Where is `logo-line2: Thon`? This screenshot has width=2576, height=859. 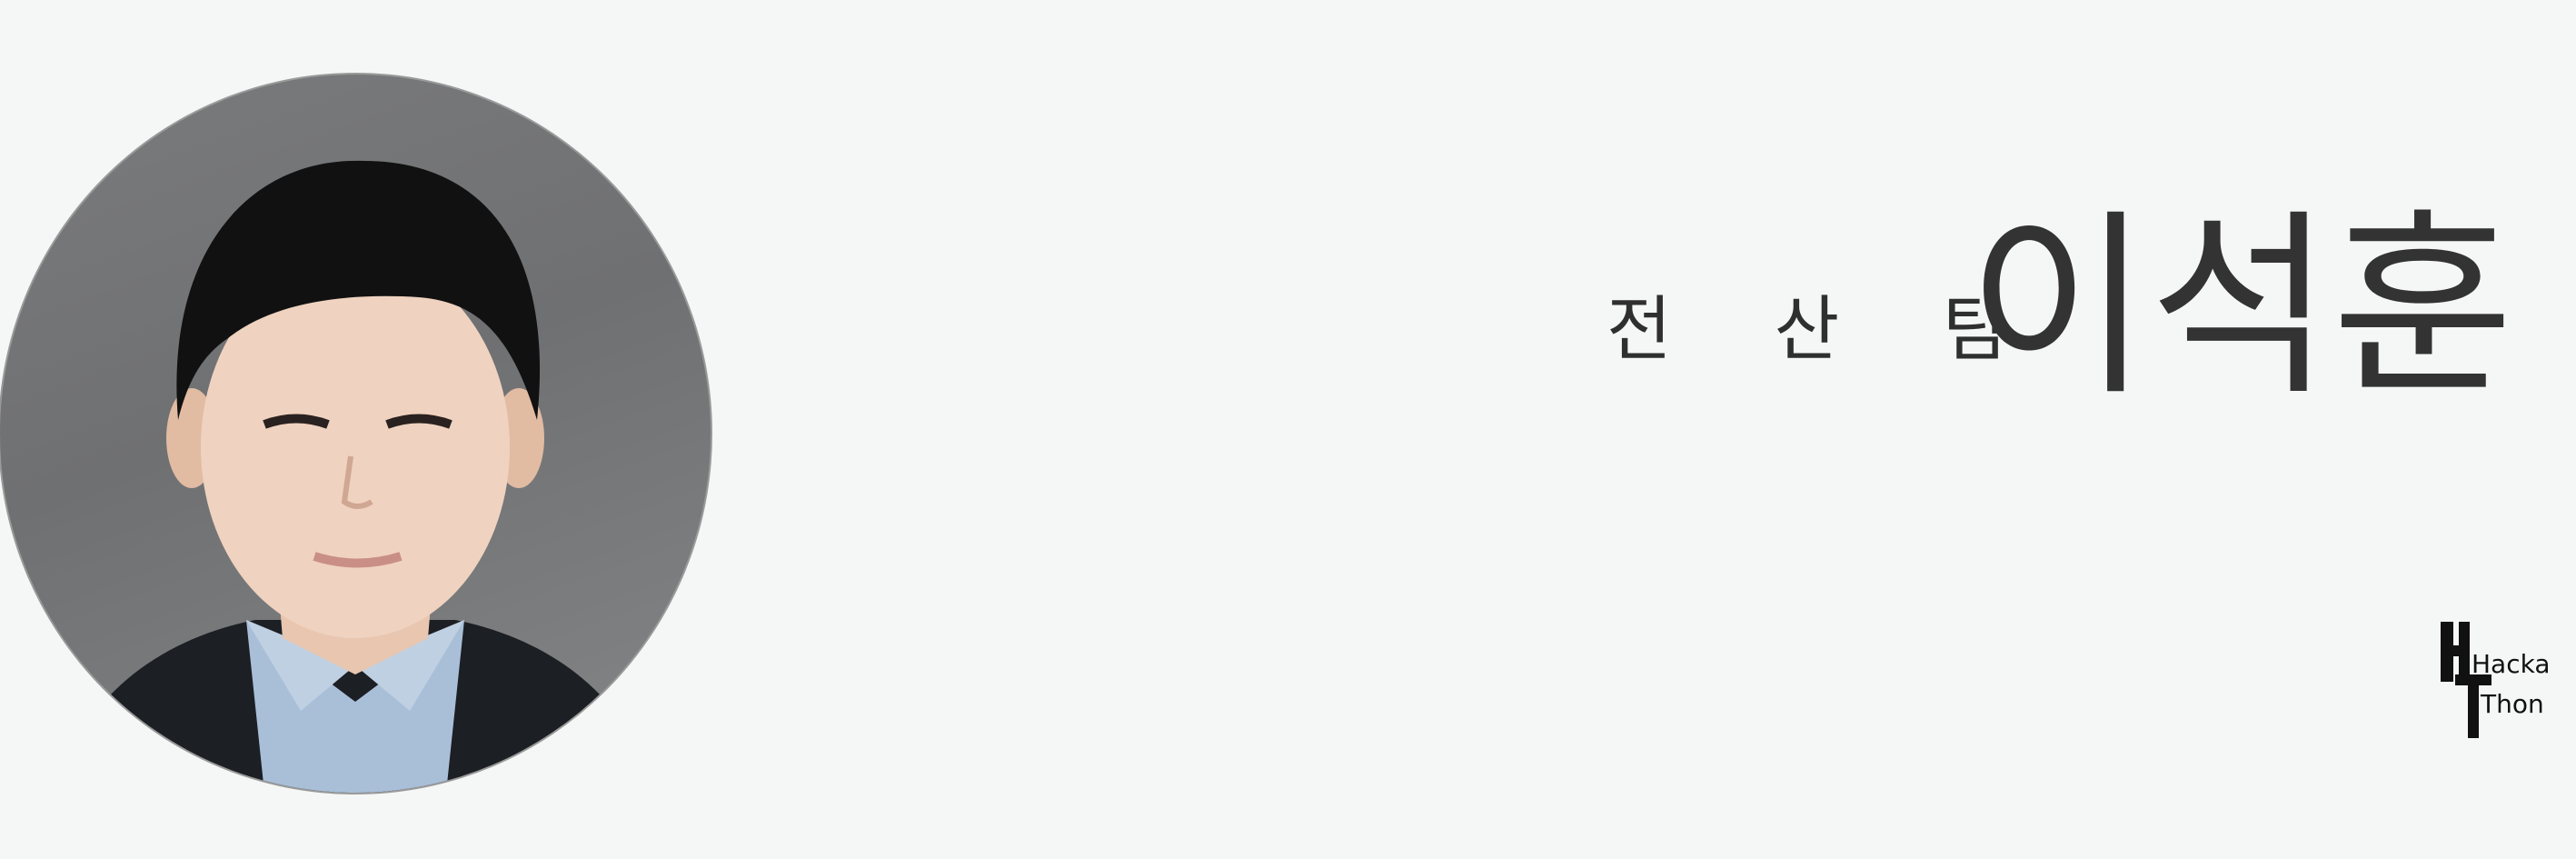 logo-line2: Thon is located at coordinates (2512, 704).